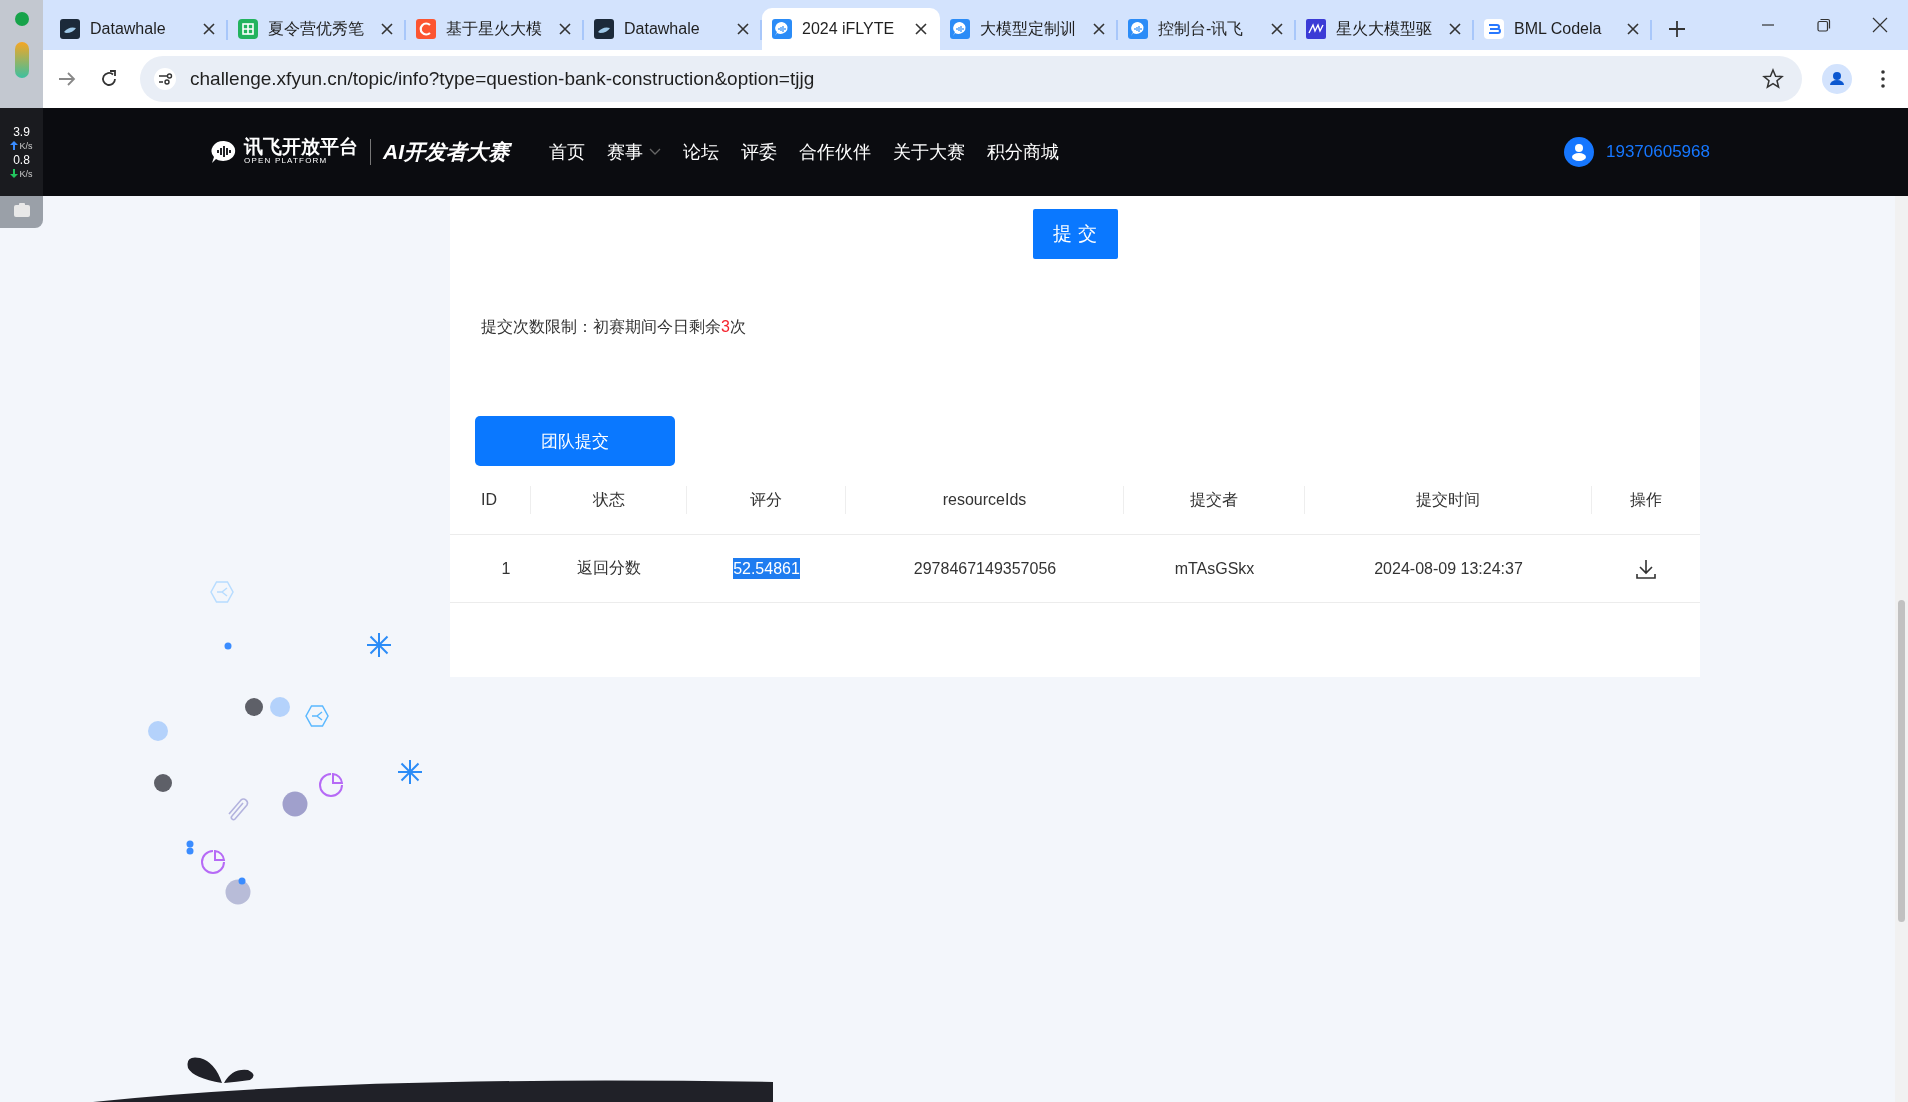  Describe the element at coordinates (1579, 152) in the screenshot. I see `user-avatar-icon` at that location.